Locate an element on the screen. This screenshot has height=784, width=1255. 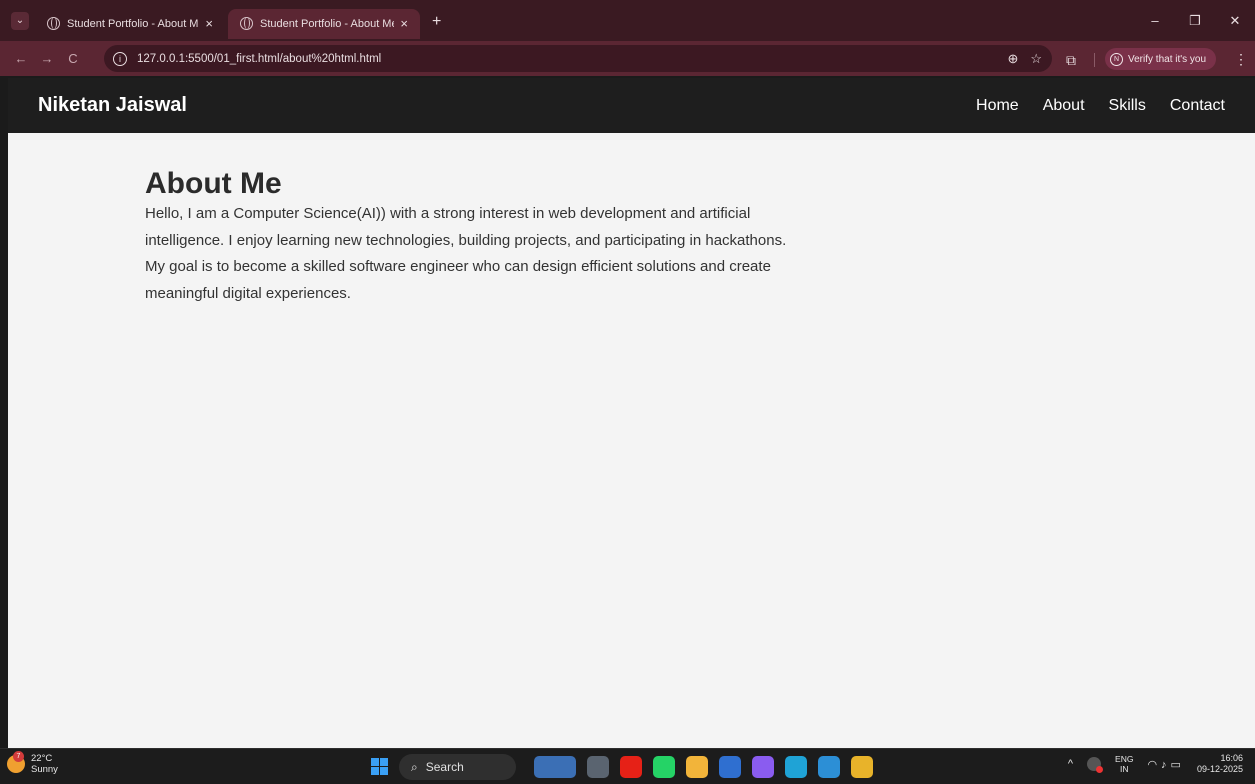
search-label: Search is located at coordinates (444, 767).